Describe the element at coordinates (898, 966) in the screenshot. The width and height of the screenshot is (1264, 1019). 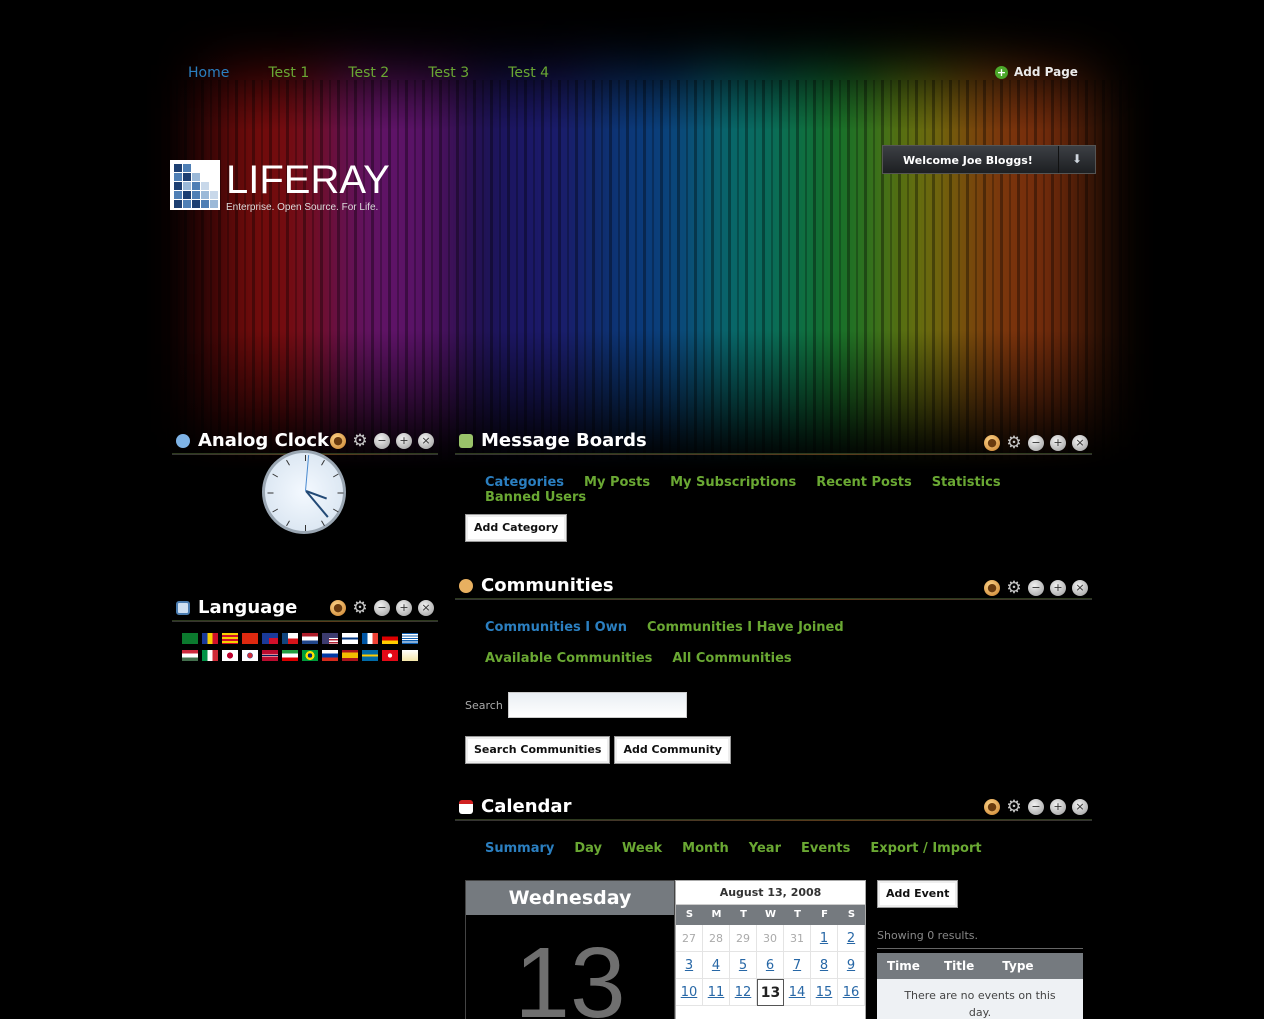
I see `column-time: Time` at that location.